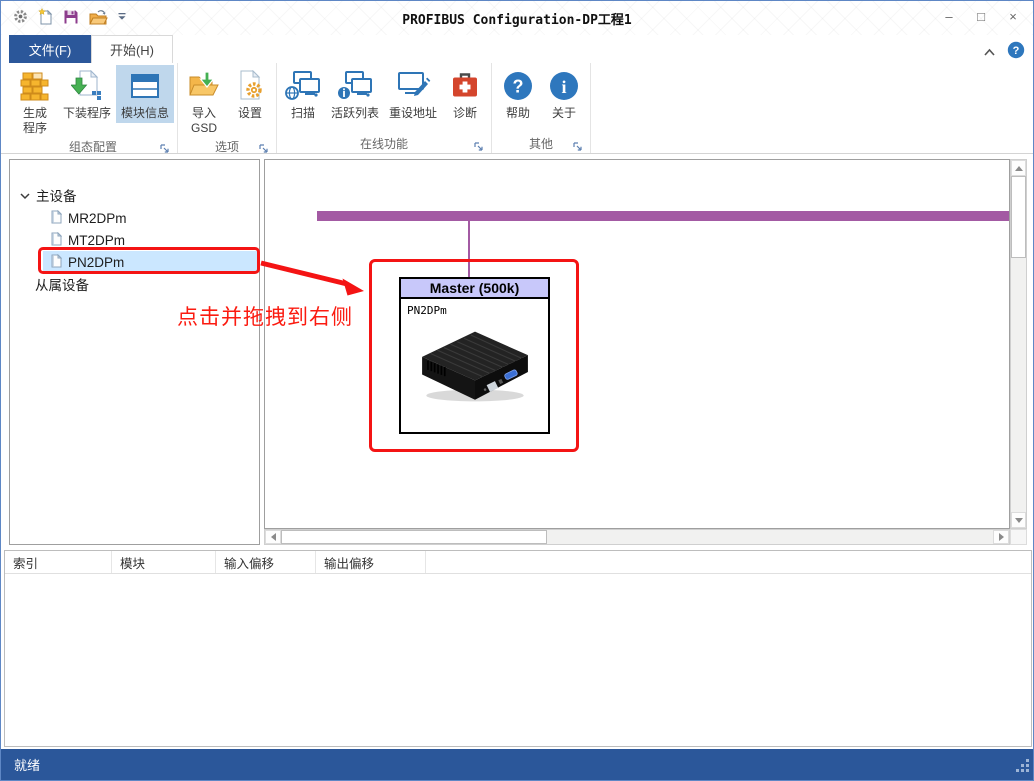  What do you see at coordinates (58, 562) in the screenshot?
I see `column-header-index: 索引` at bounding box center [58, 562].